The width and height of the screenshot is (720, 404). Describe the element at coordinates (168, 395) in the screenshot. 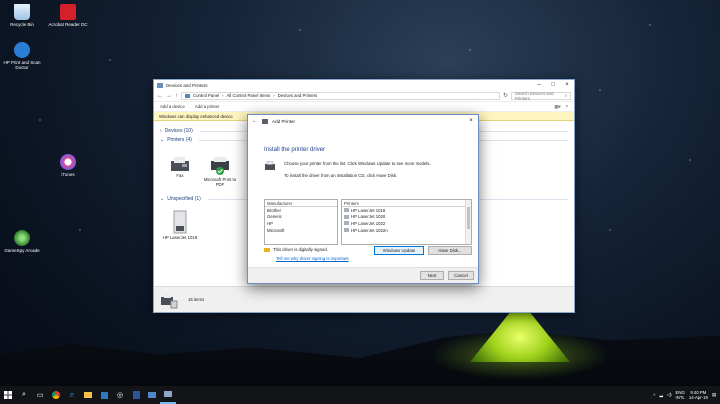

I see `devices-printers-taskbar-icon` at that location.